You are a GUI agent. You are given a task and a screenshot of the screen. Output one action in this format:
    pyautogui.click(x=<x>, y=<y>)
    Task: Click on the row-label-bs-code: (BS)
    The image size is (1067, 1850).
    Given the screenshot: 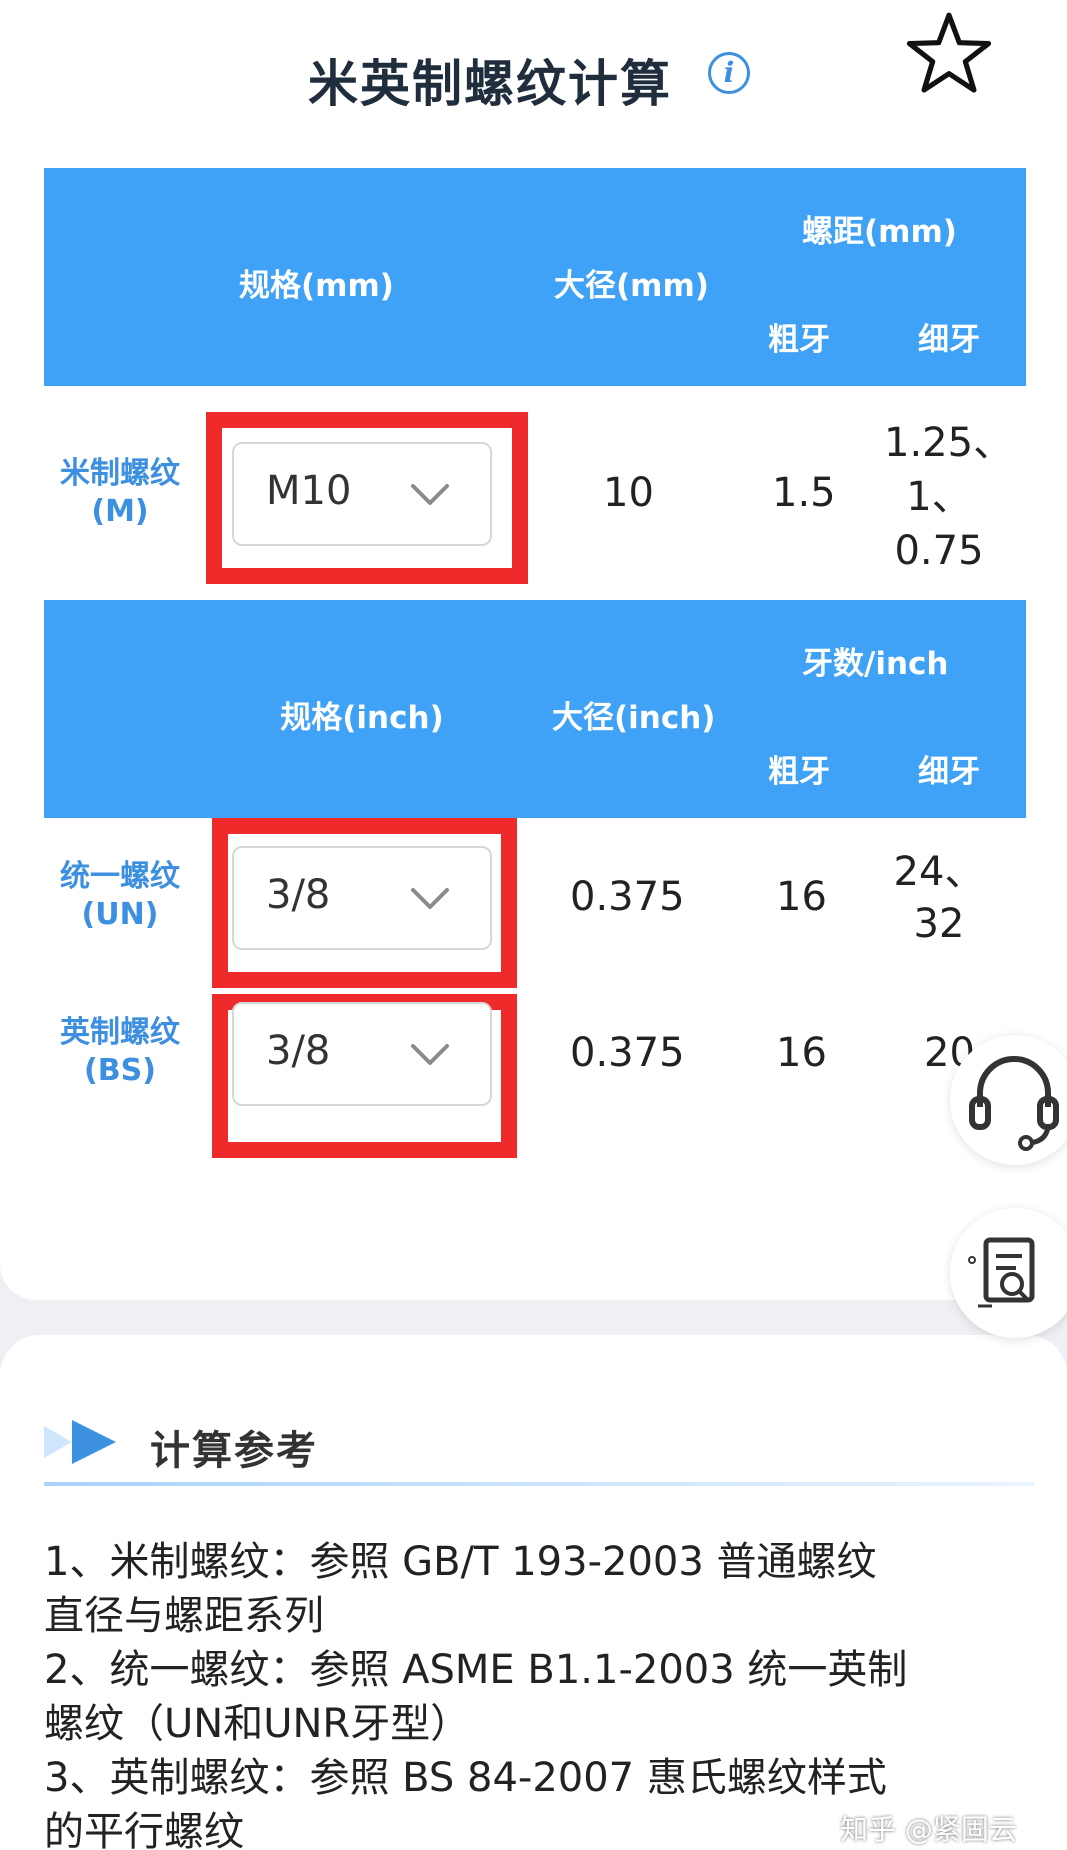 What is the action you would take?
    pyautogui.click(x=120, y=1070)
    